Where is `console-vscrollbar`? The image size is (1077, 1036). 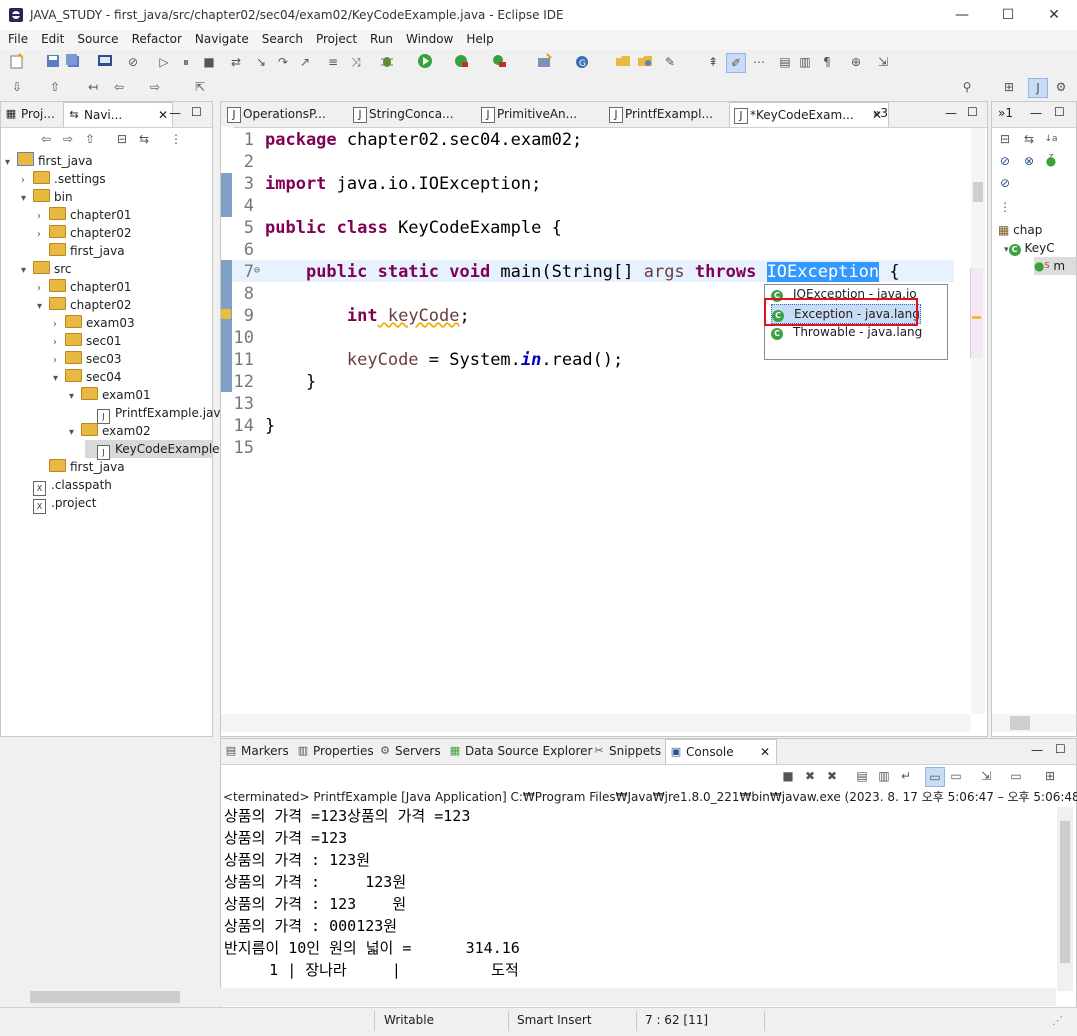 console-vscrollbar is located at coordinates (1065, 899).